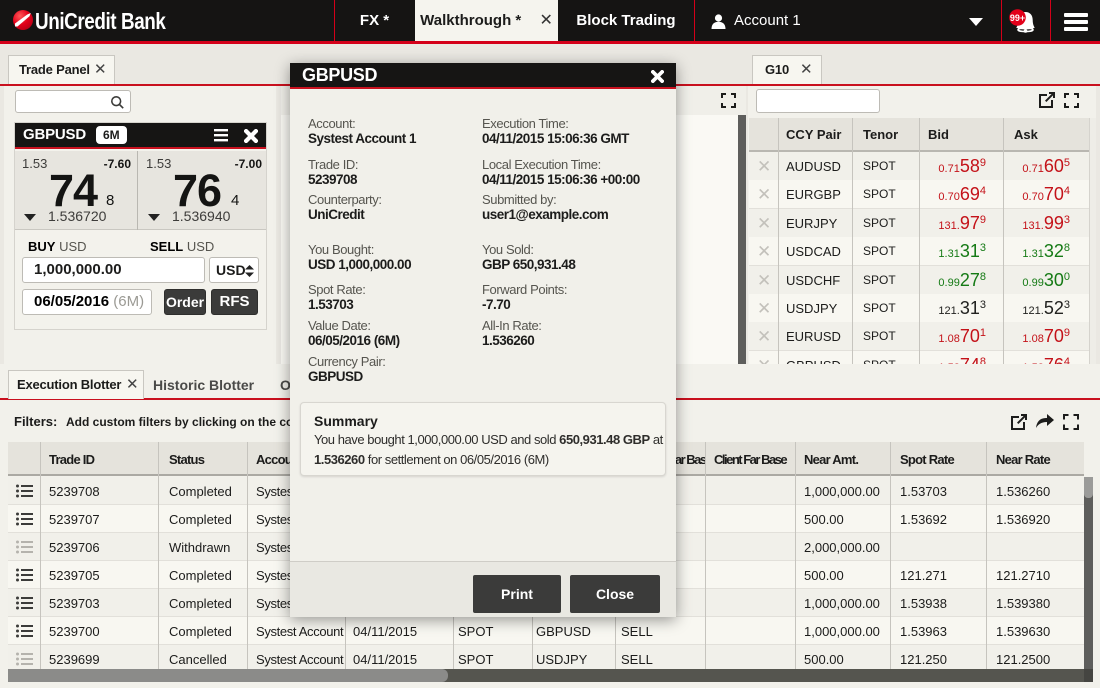 This screenshot has height=688, width=1100. What do you see at coordinates (1017, 18) in the screenshot?
I see `svg-text: 99+` at bounding box center [1017, 18].